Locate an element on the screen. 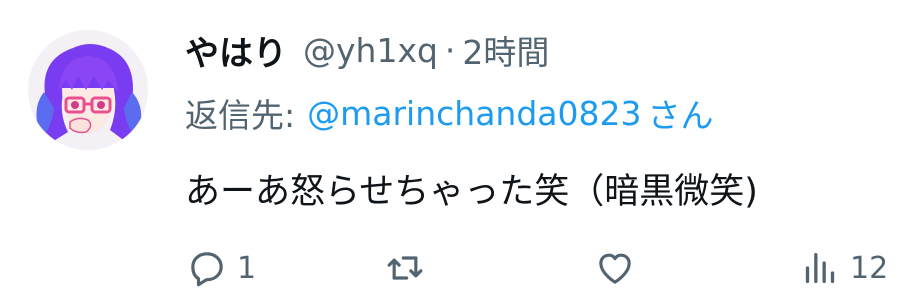 The height and width of the screenshot is (301, 905). reply-context: 返信先: @marinchanda0823 さん is located at coordinates (449, 113).